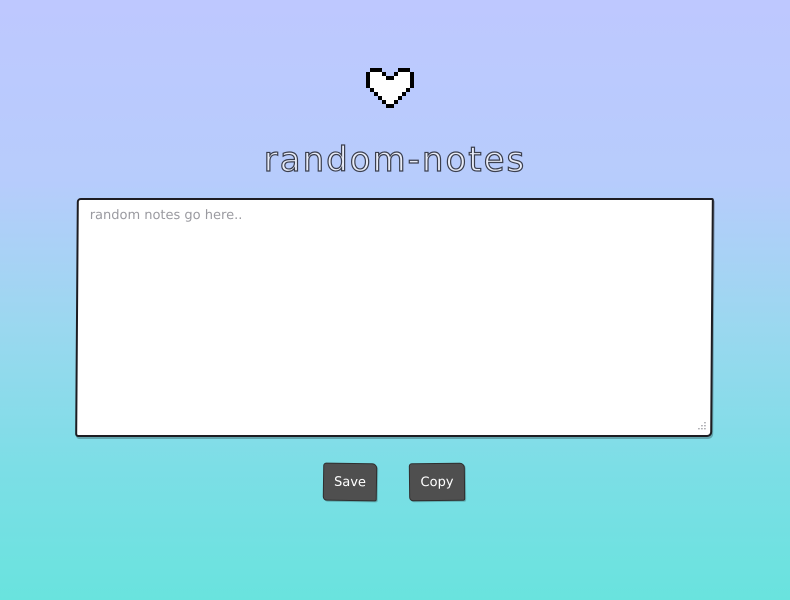 This screenshot has width=790, height=600. I want to click on resize-grip-icon, so click(701, 426).